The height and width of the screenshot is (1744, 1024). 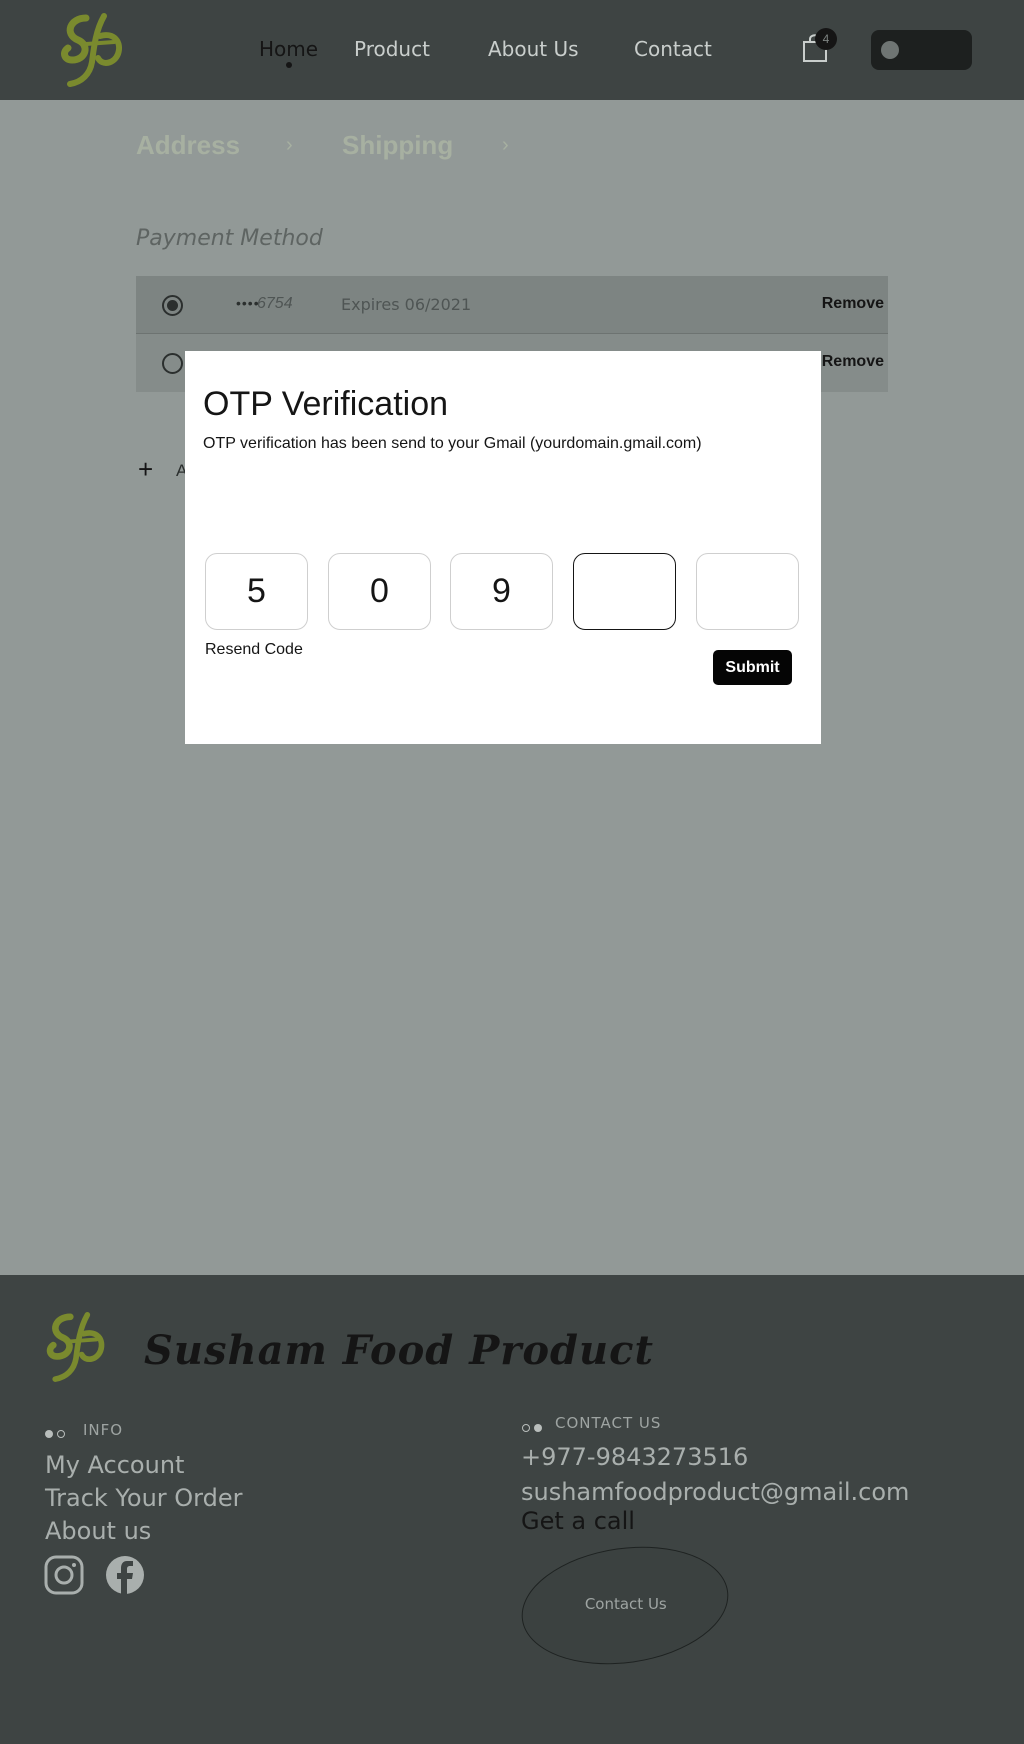 I want to click on contact-title: CONTACT US, so click(x=608, y=1423).